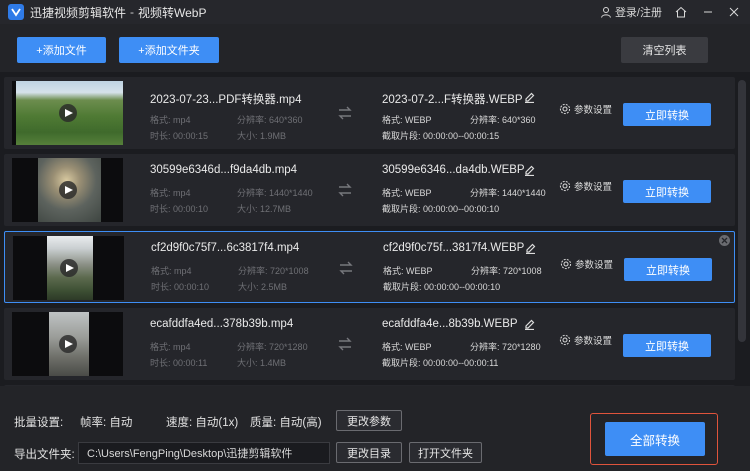 The width and height of the screenshot is (750, 471). Describe the element at coordinates (78, 12) in the screenshot. I see `app-name: 迅捷视频剪辑软件` at that location.